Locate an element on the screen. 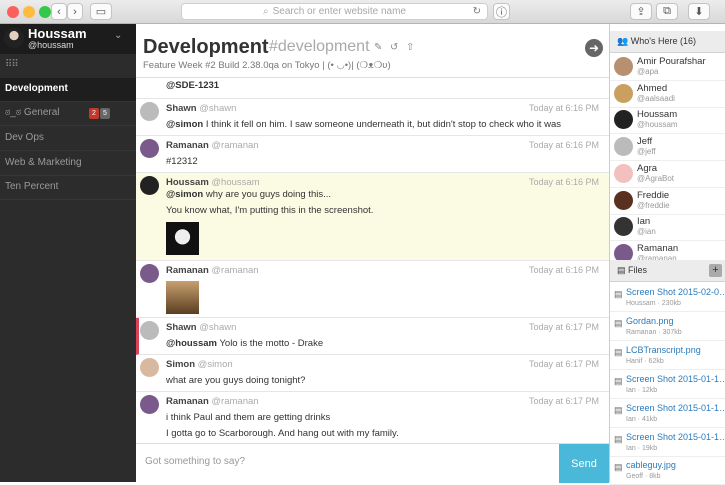  file-name: cableguy.jpg is located at coordinates (675, 465).